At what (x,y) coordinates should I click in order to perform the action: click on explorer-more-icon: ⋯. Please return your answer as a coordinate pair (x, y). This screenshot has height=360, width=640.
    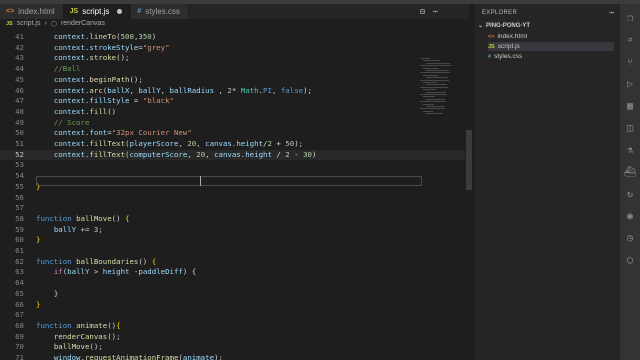
    Looking at the image, I should click on (611, 12).